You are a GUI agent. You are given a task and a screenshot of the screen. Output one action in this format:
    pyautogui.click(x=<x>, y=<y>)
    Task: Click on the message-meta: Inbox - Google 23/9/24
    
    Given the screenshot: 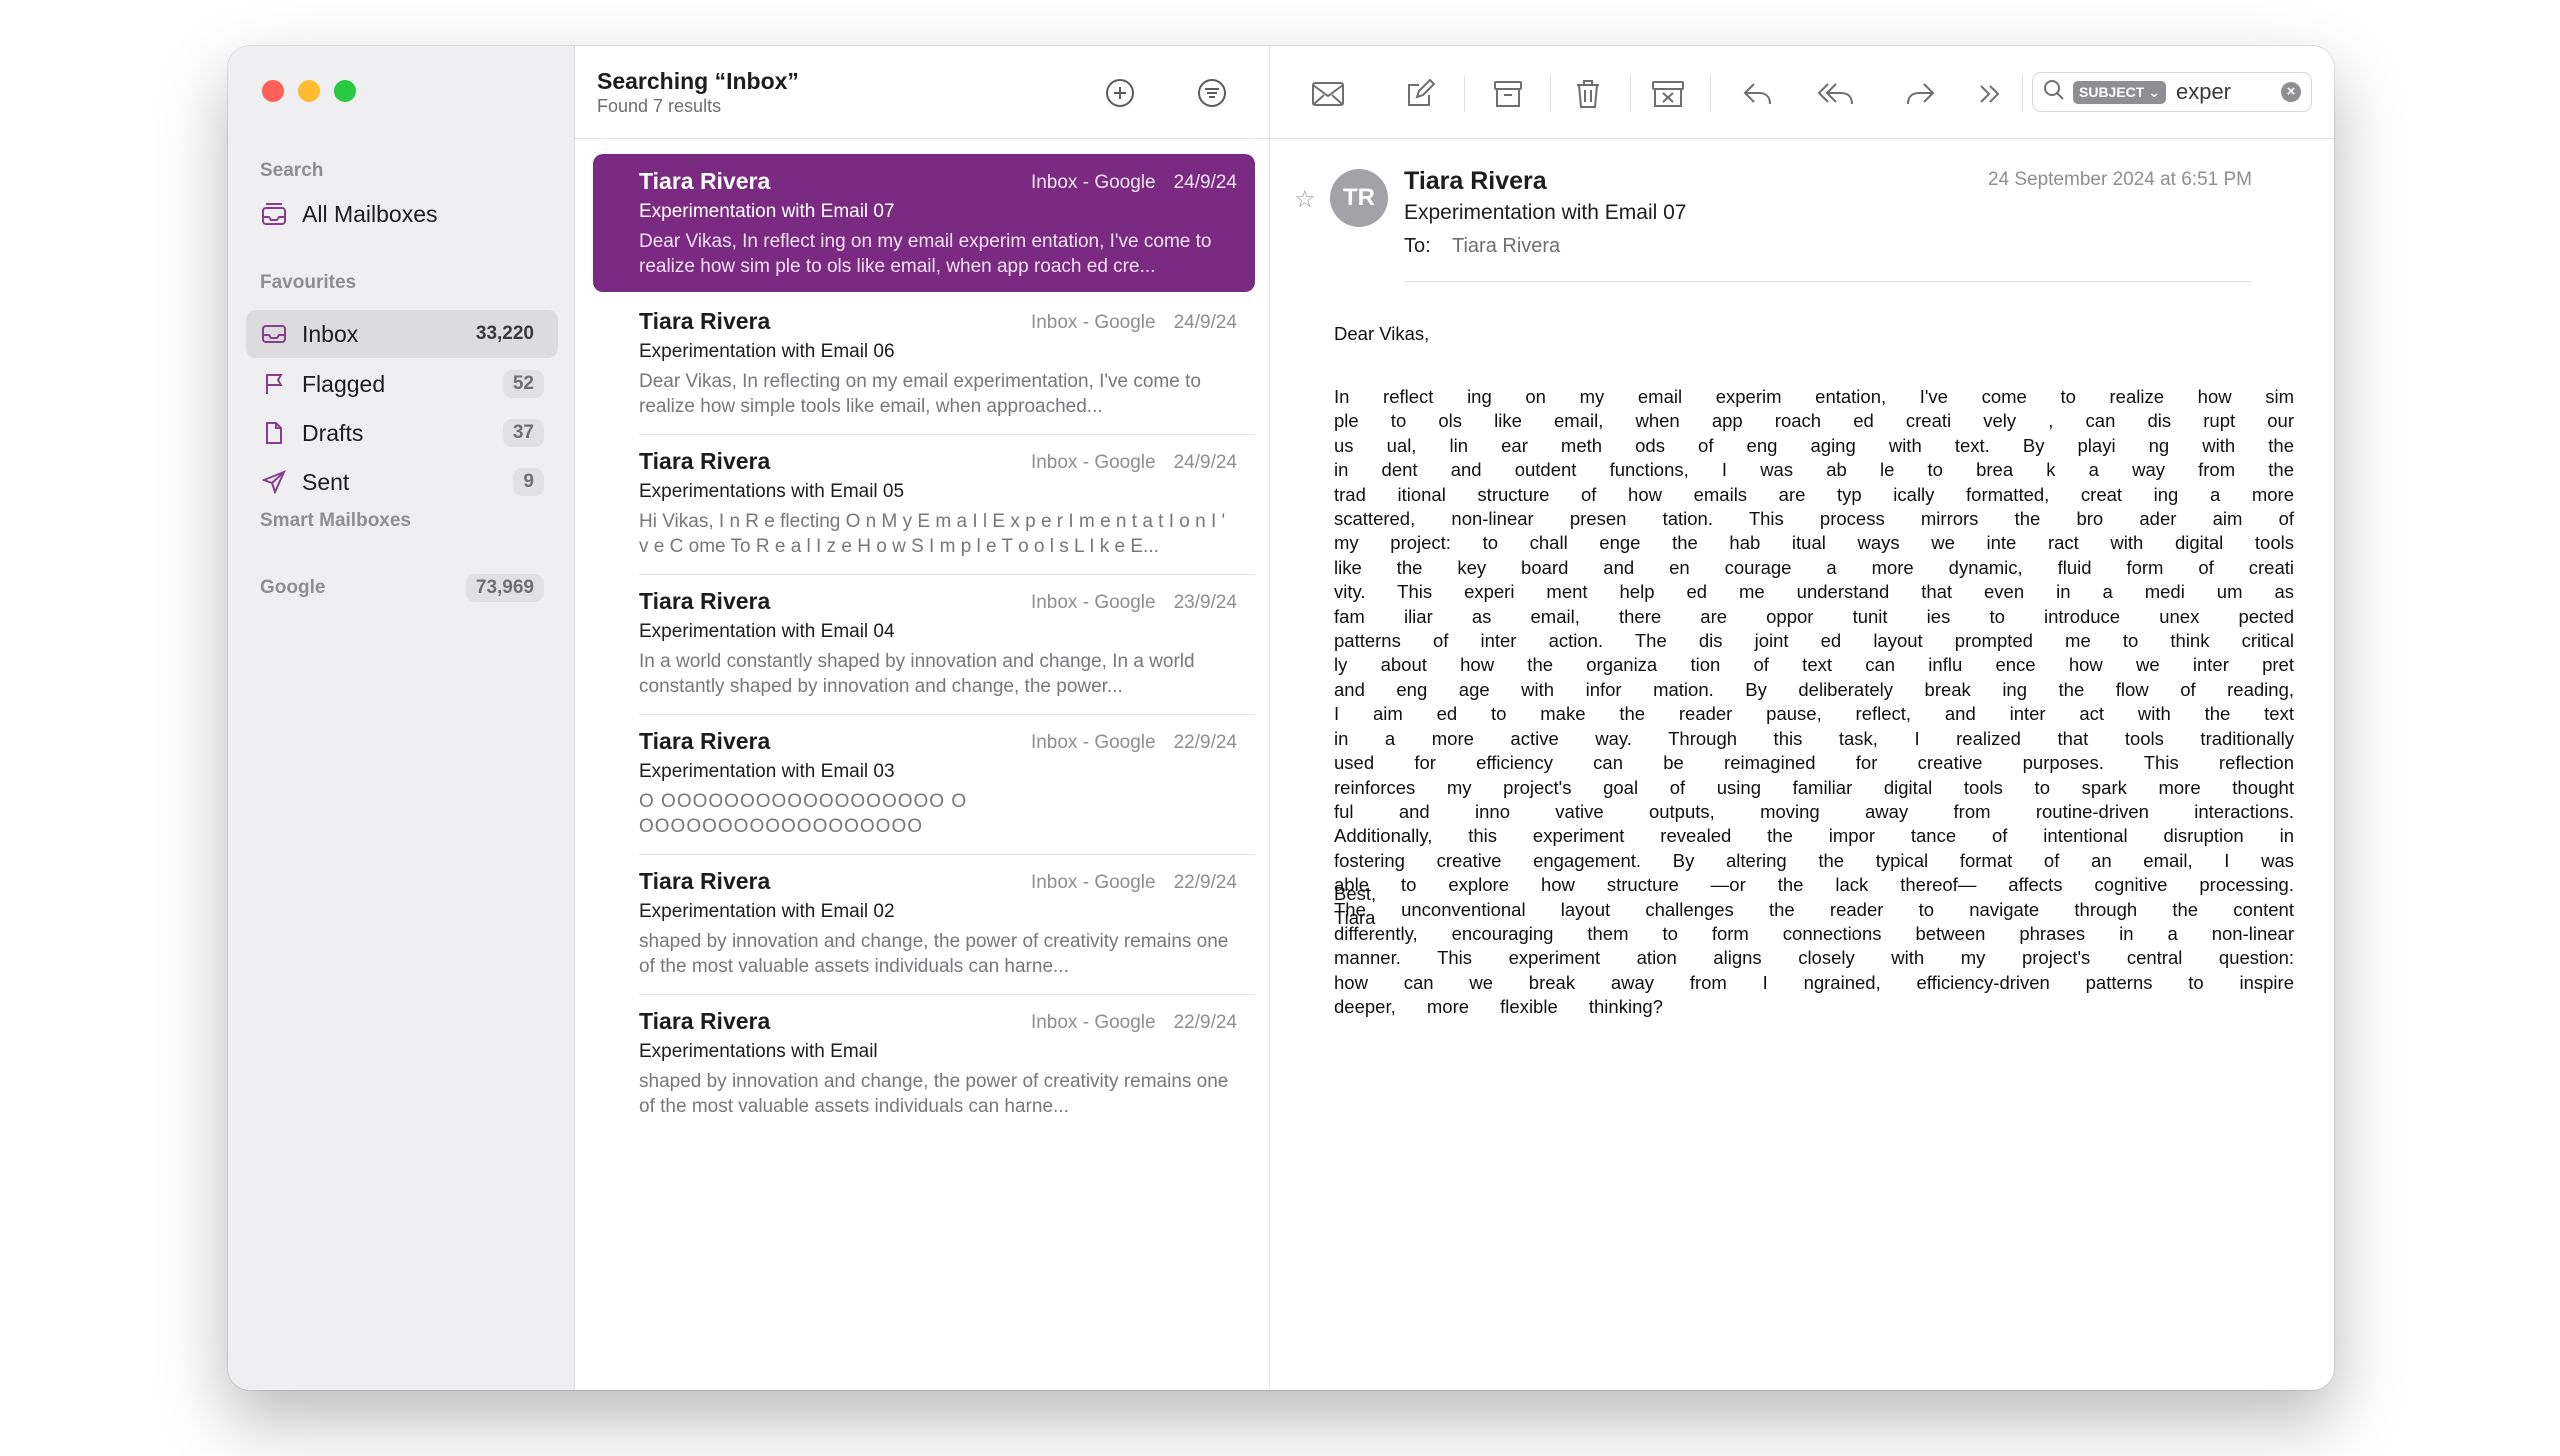 What is the action you would take?
    pyautogui.click(x=1134, y=603)
    